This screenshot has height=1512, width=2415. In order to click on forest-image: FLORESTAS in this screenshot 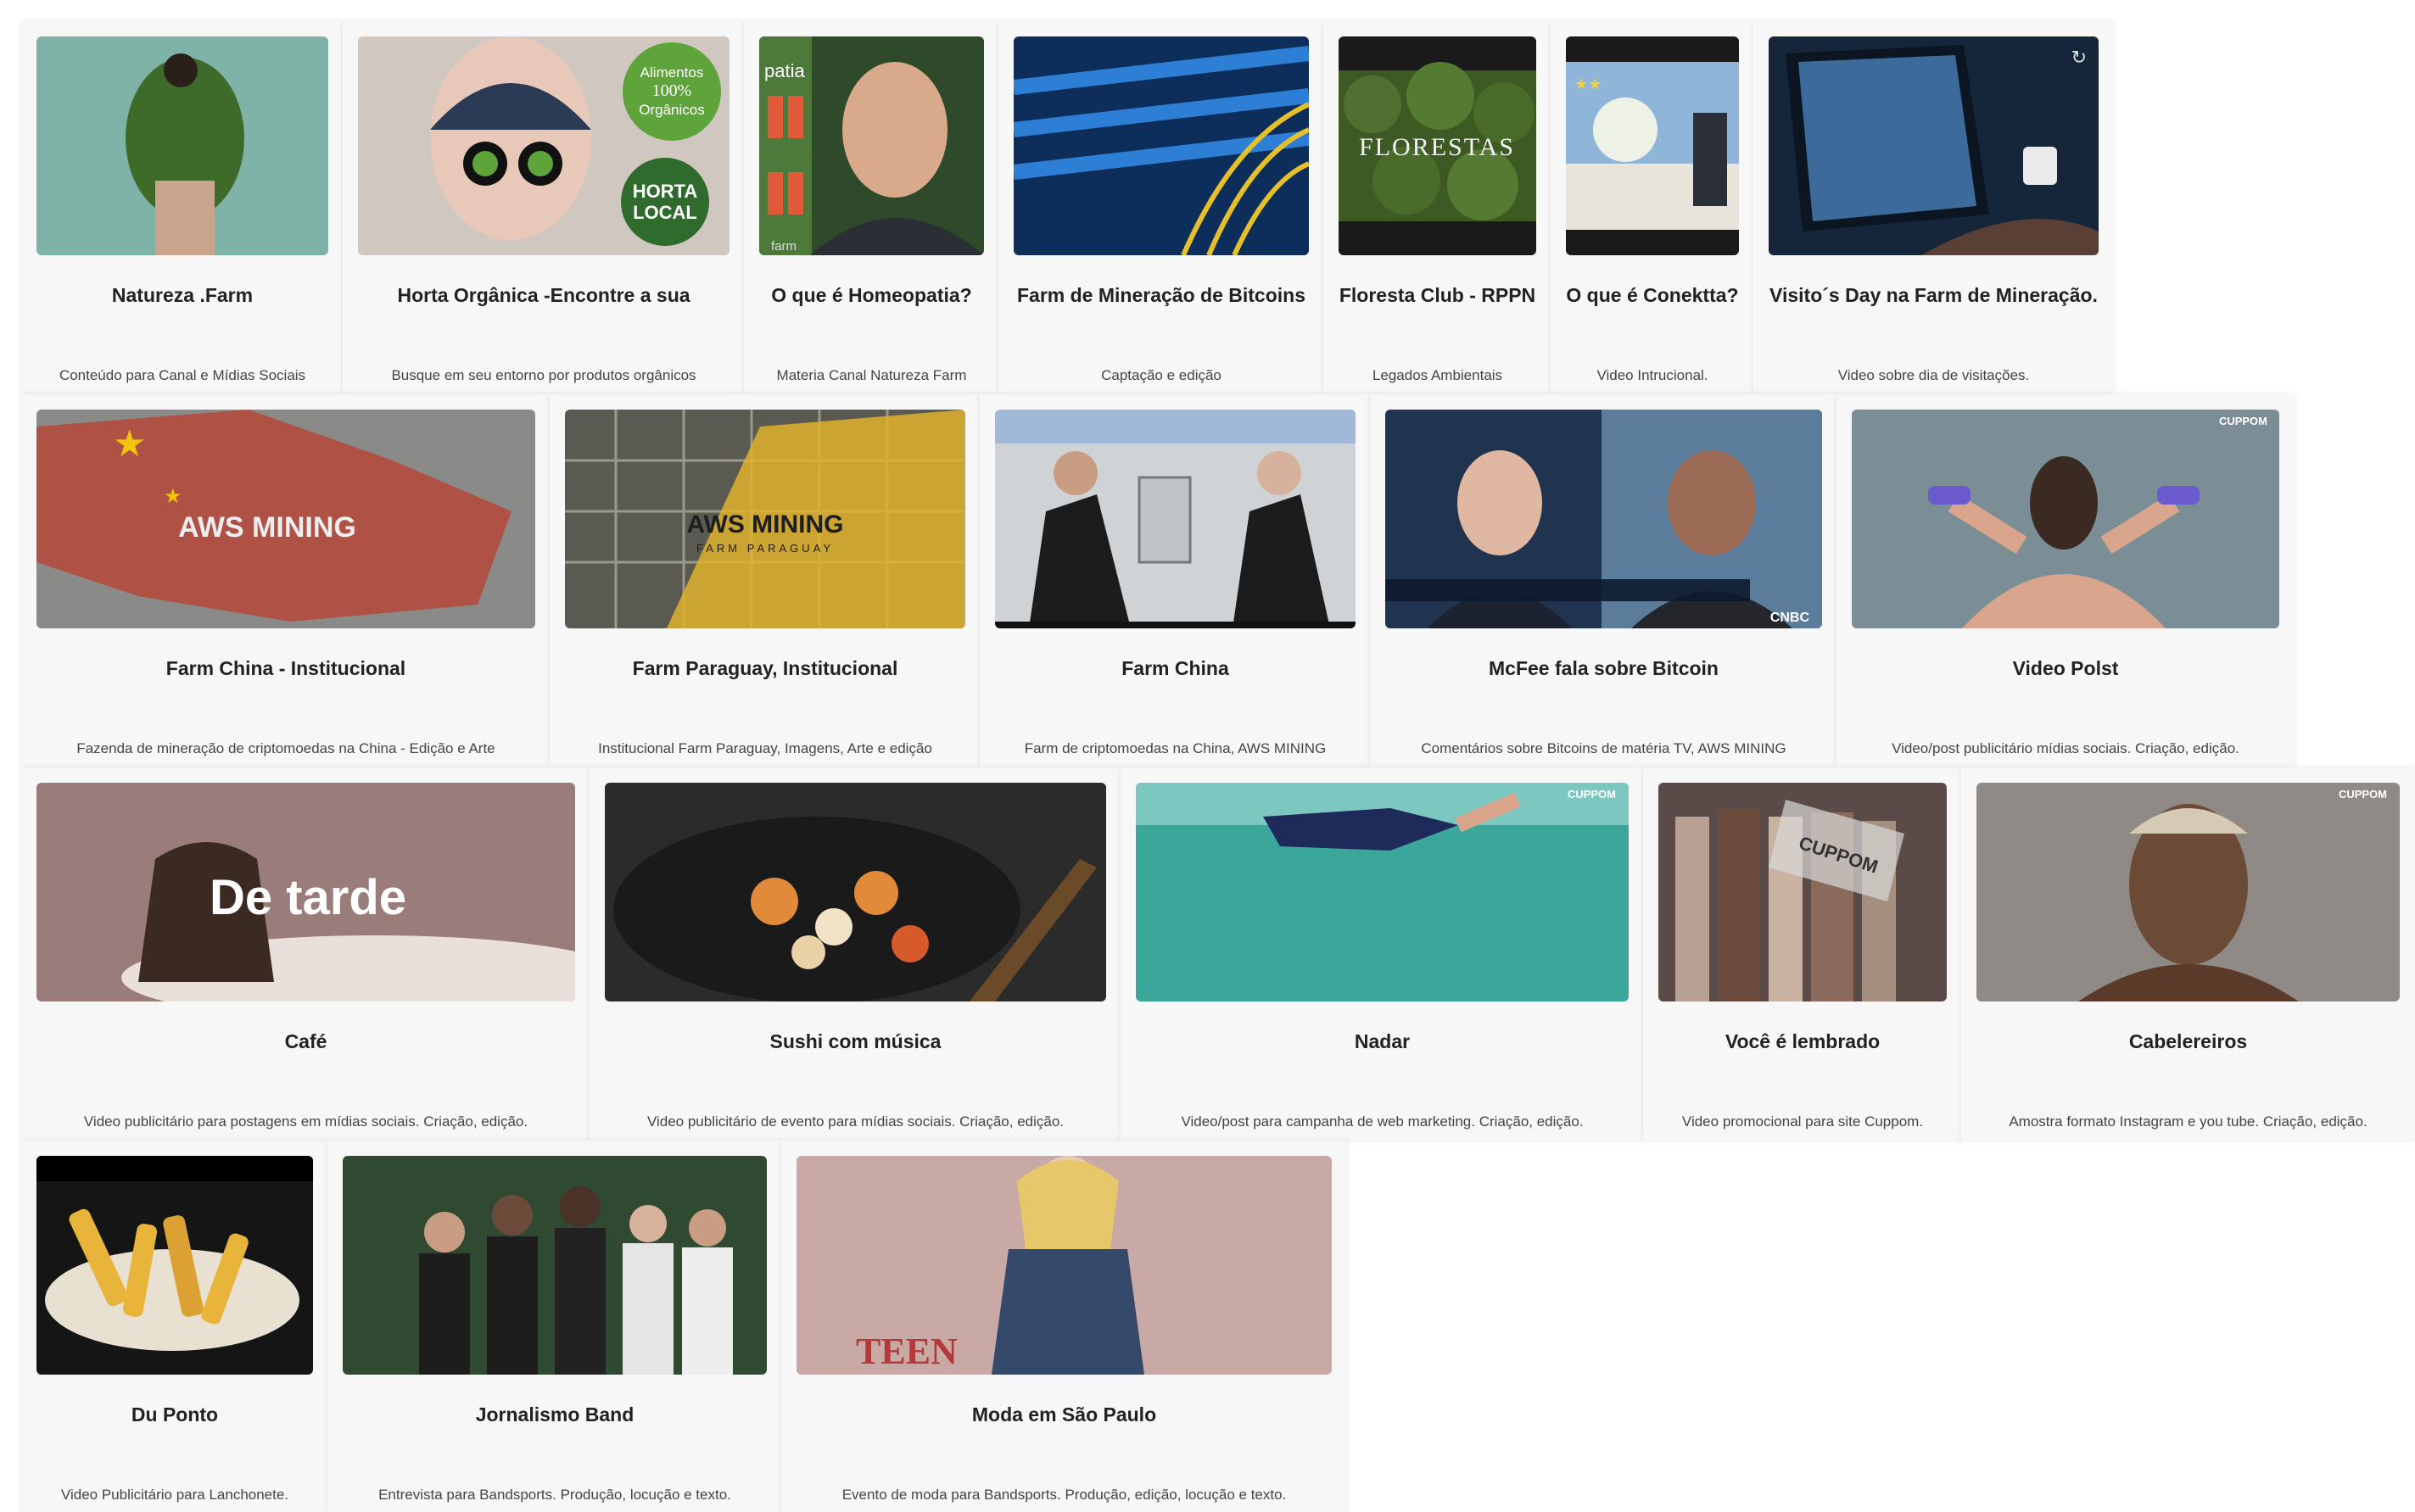, I will do `click(1437, 145)`.